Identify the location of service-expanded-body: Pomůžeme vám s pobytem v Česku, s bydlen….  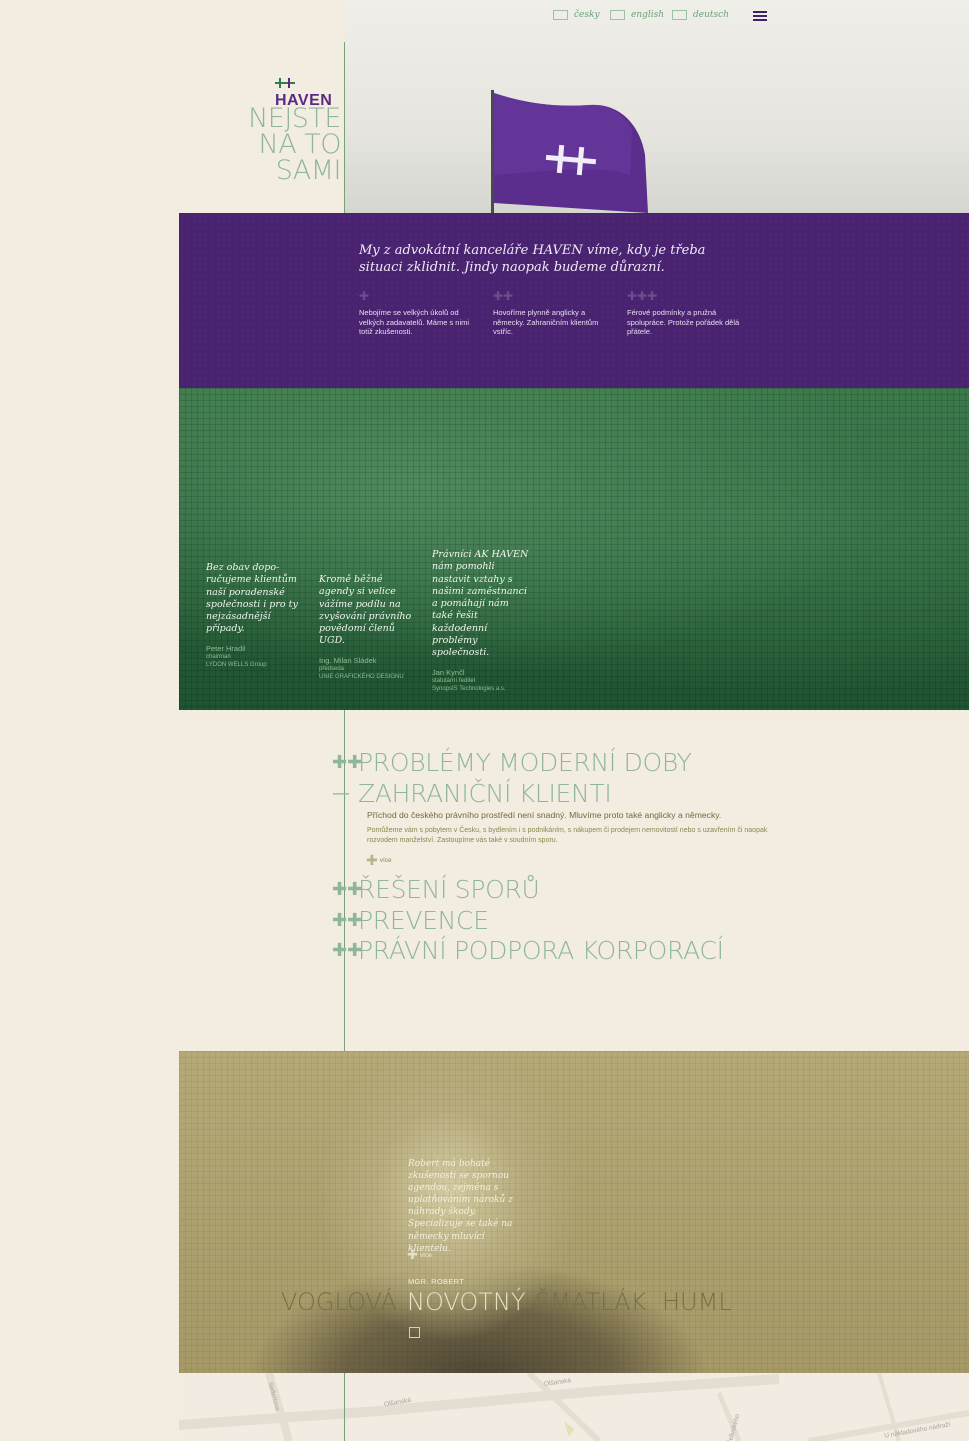
(567, 835).